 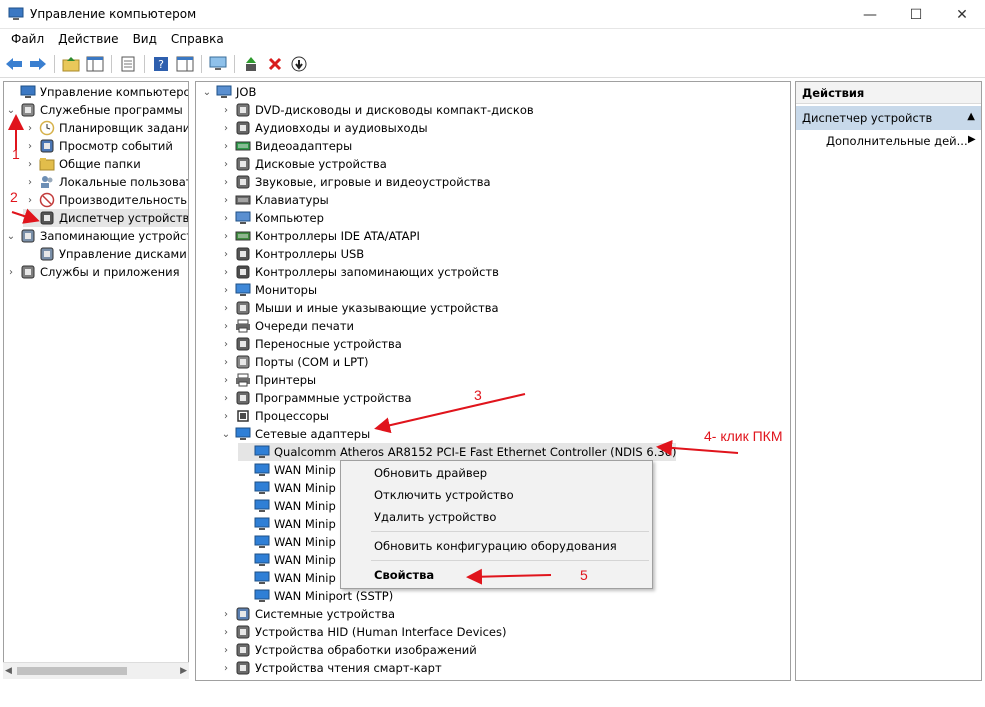 I want to click on left_tree-item: › Локальные пользовате, so click(x=105, y=182).